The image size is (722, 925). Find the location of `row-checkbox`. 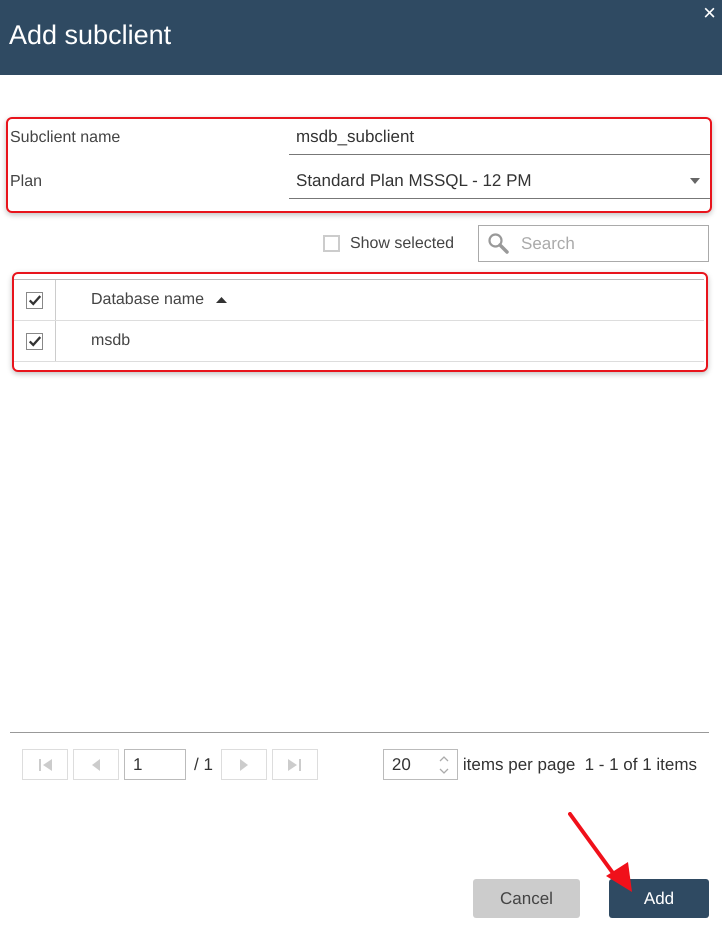

row-checkbox is located at coordinates (34, 341).